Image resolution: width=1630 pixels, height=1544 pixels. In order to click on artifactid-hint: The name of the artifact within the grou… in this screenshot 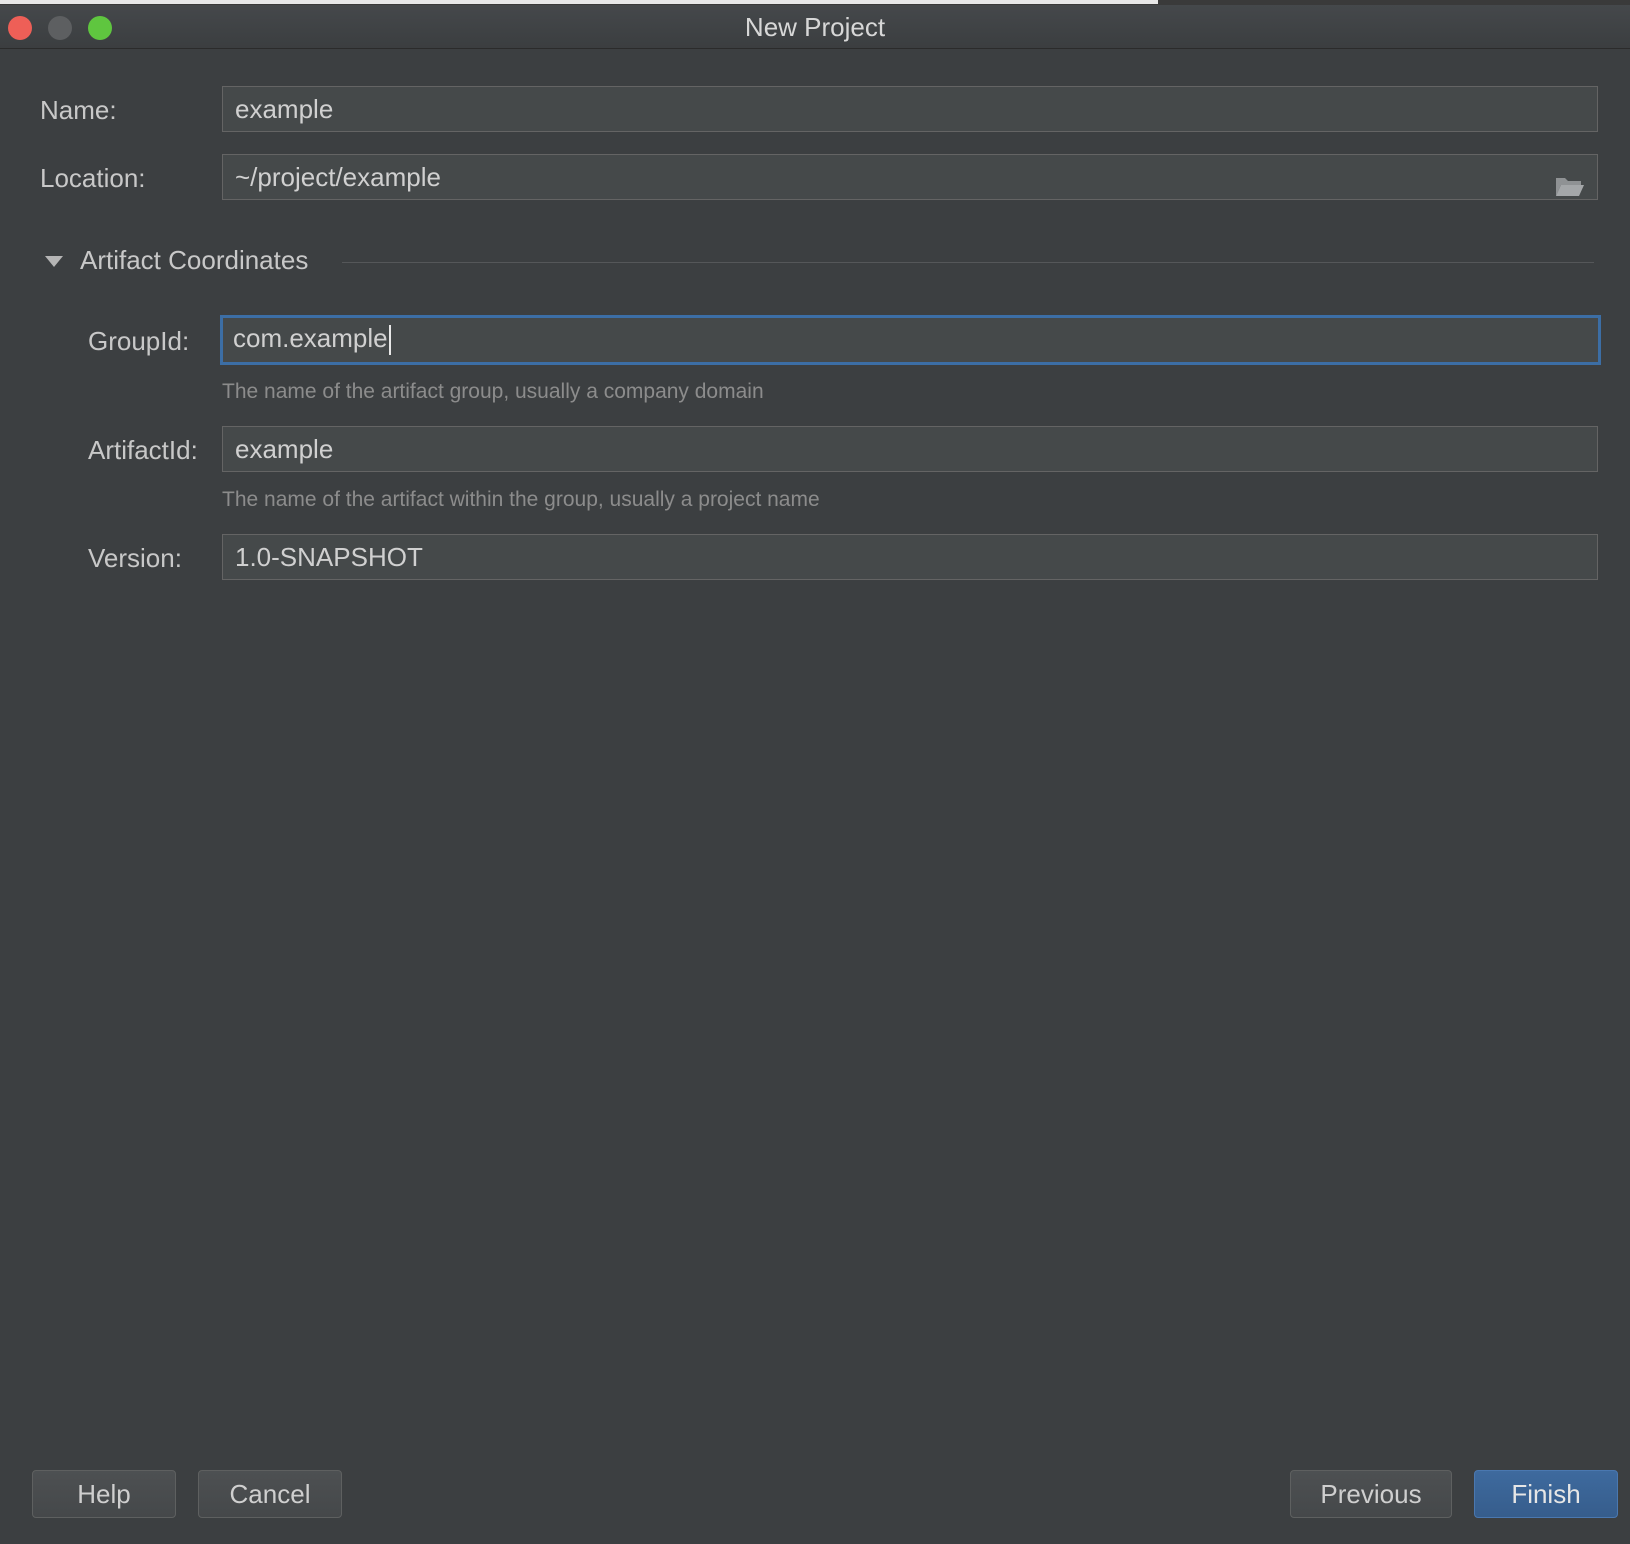, I will do `click(521, 499)`.